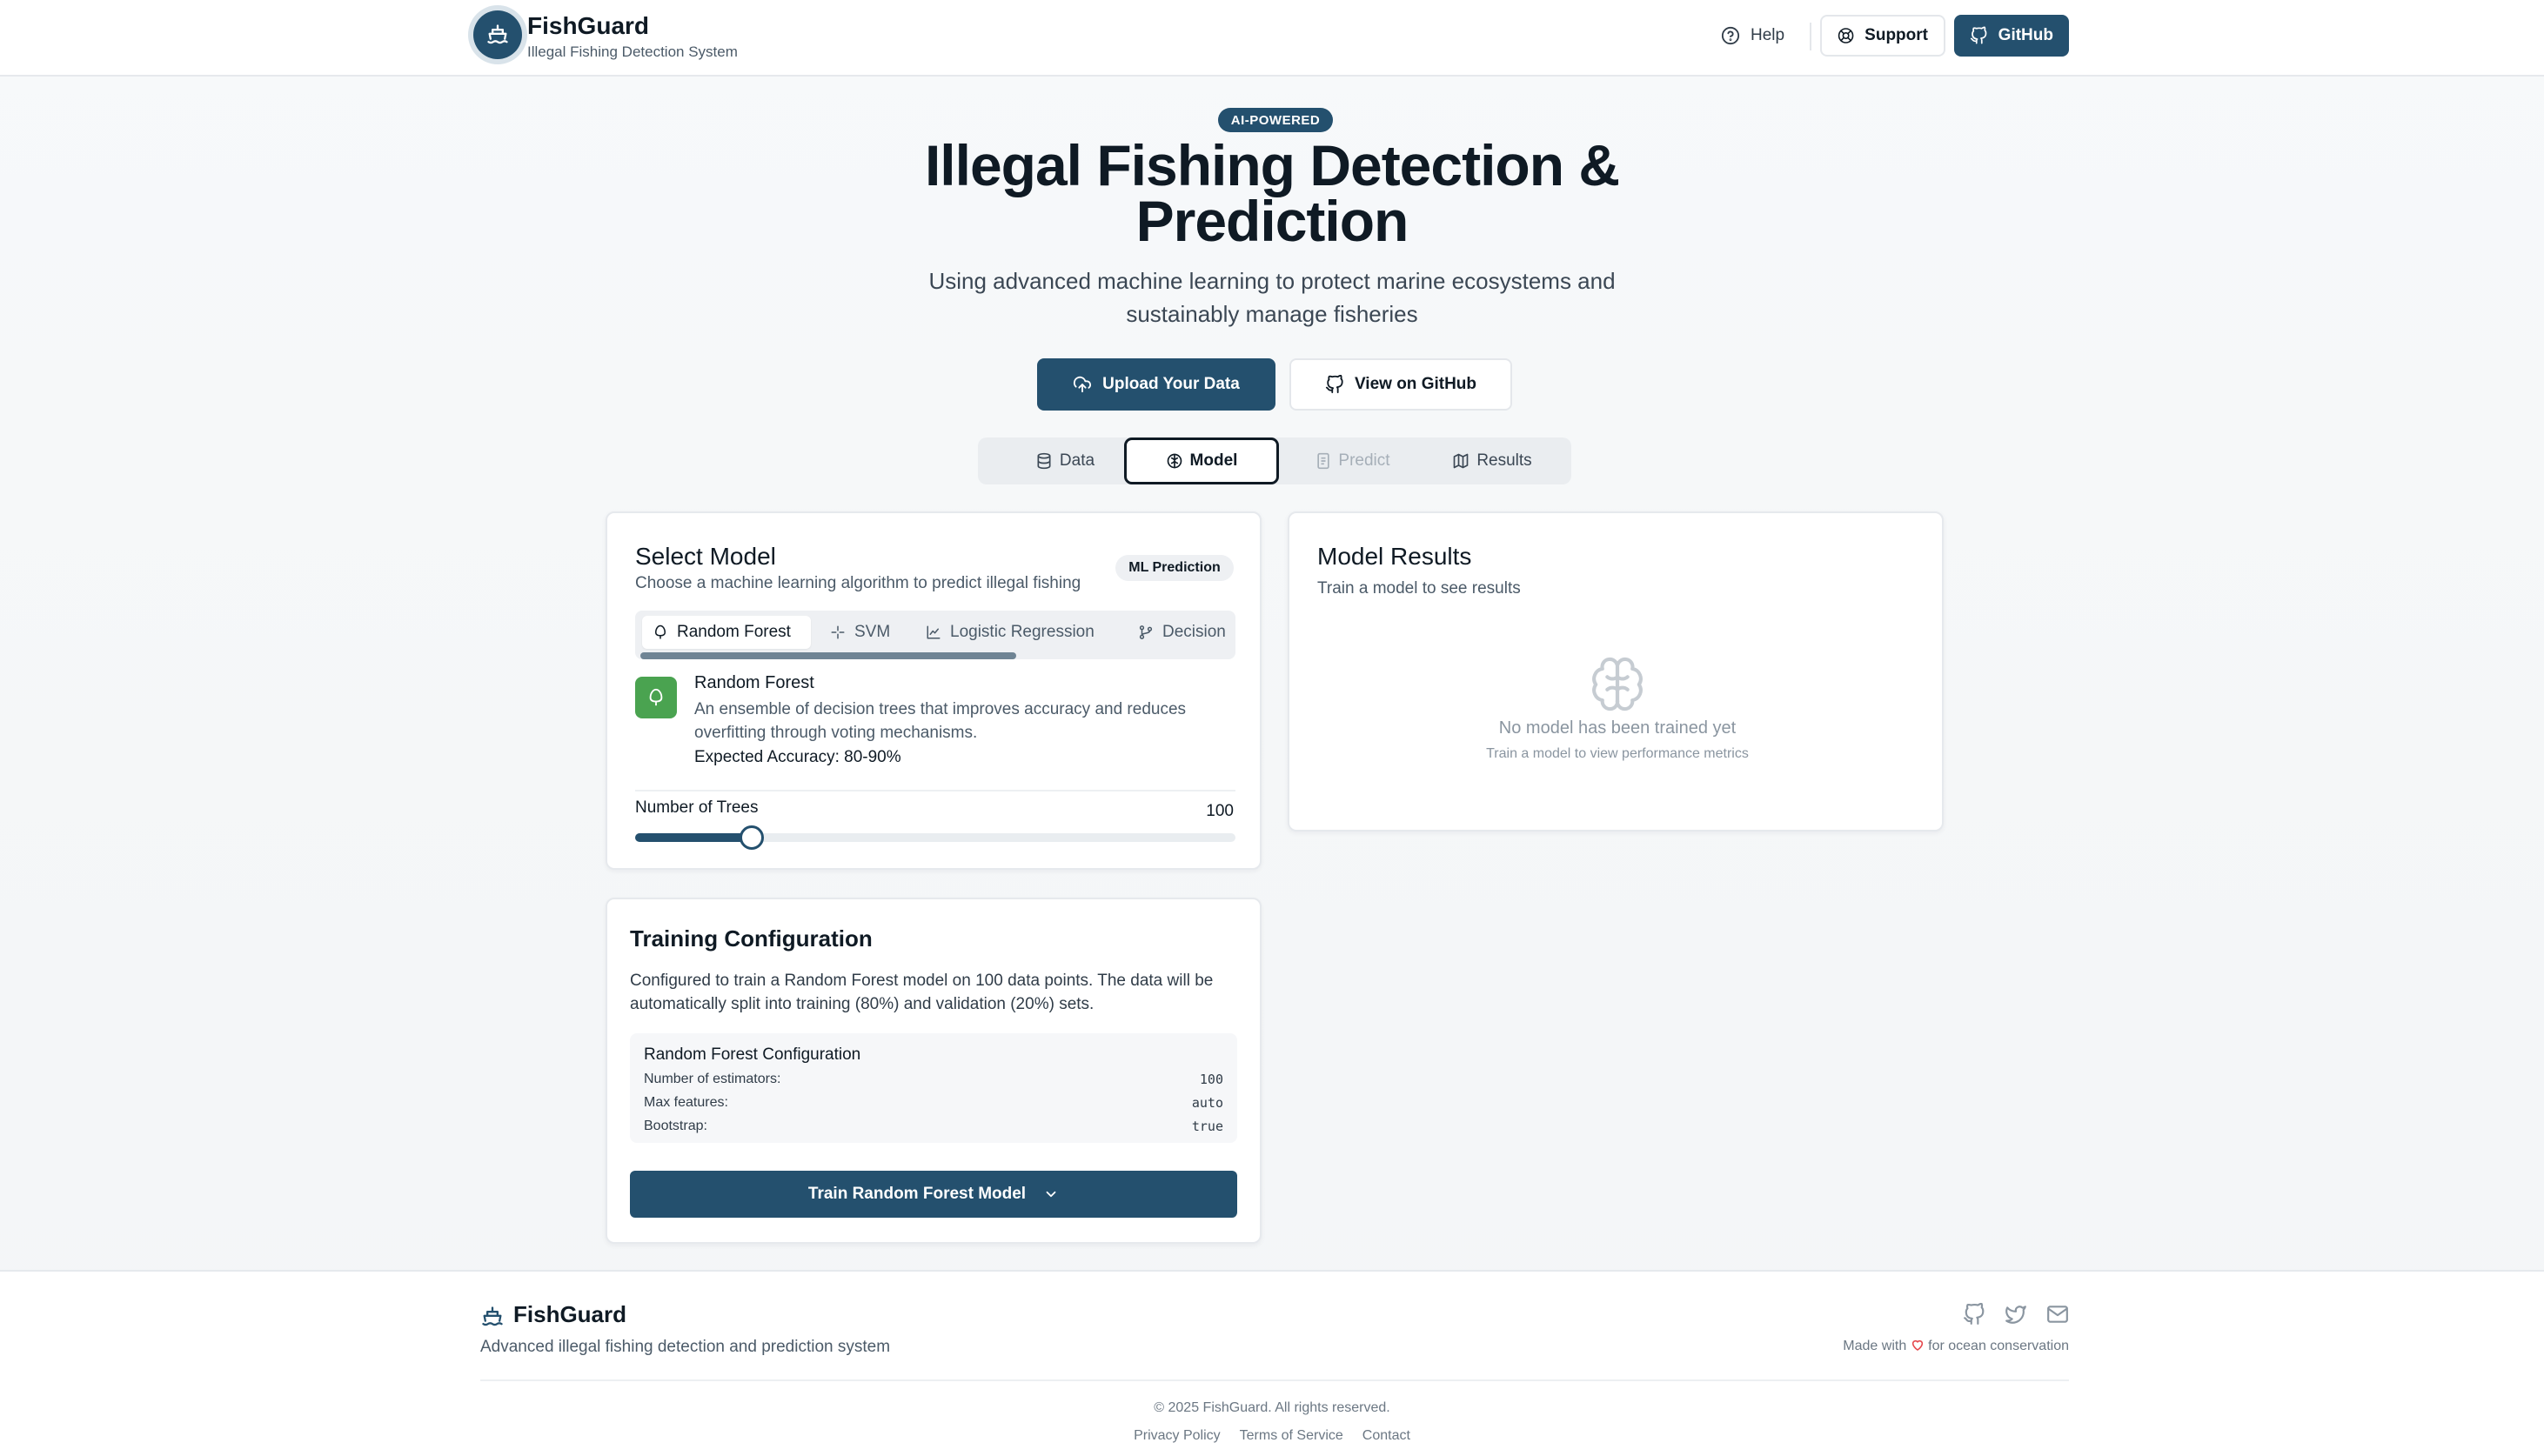 This screenshot has width=2544, height=1456. I want to click on main-tabs: Data Model Predict Results, so click(1275, 460).